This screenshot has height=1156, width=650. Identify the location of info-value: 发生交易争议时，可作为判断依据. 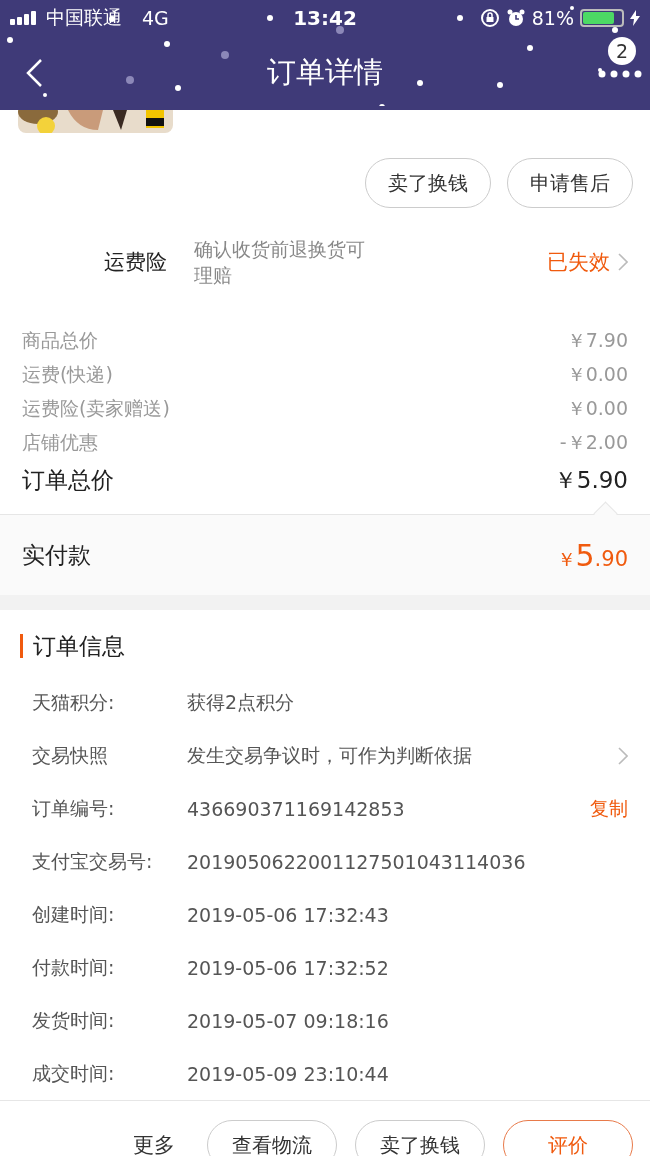
(330, 755).